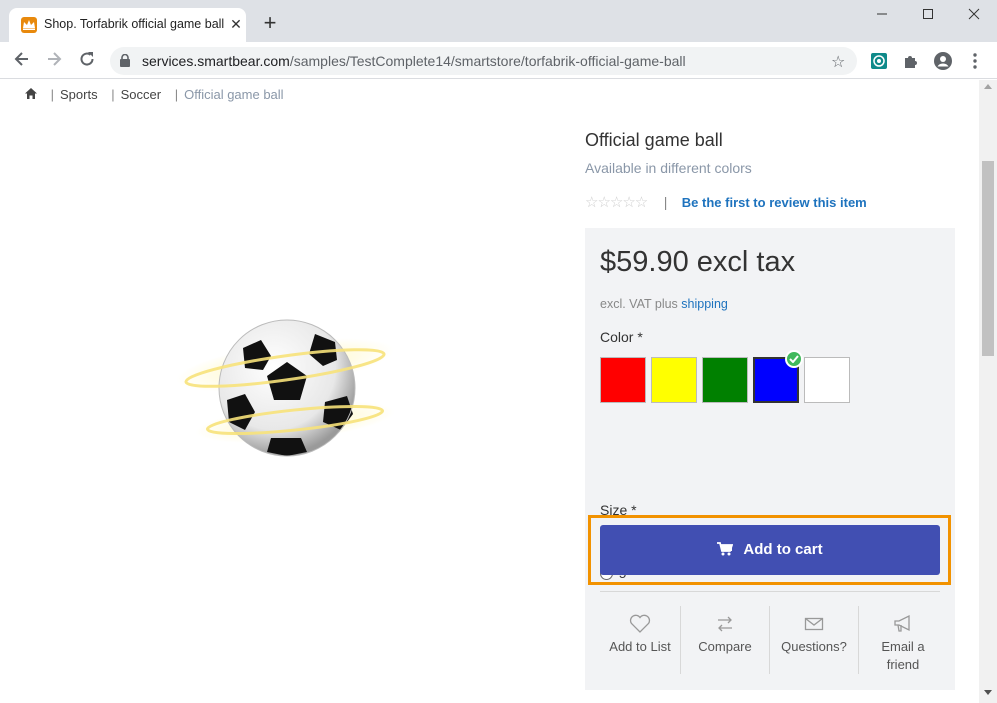 The image size is (997, 703). Describe the element at coordinates (290, 390) in the screenshot. I see `product-image` at that location.